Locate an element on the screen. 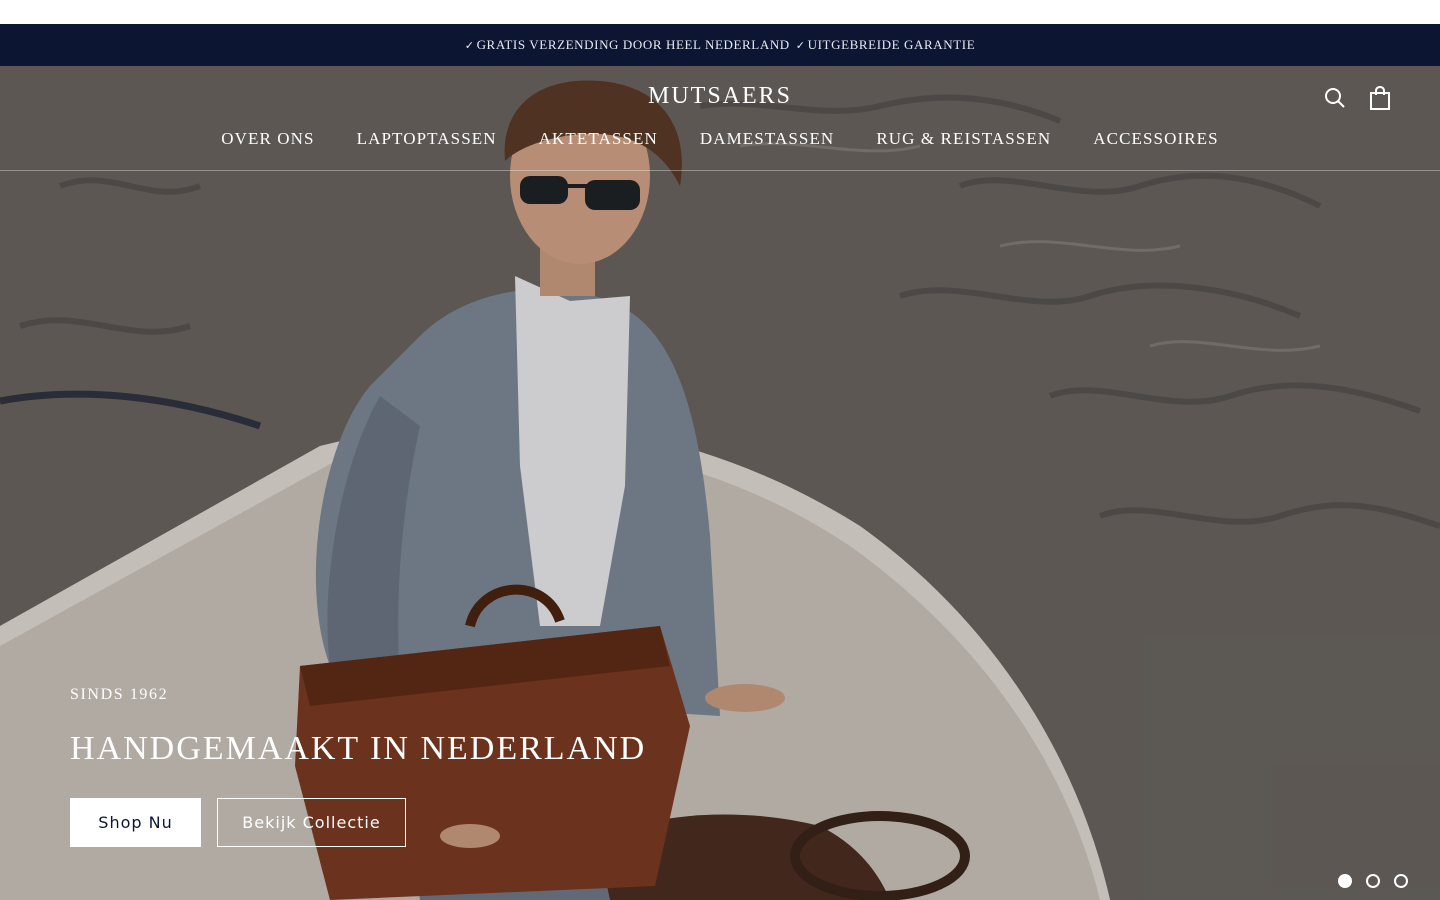  hero-actions: Shop Nu Bekijk Collectie is located at coordinates (358, 822).